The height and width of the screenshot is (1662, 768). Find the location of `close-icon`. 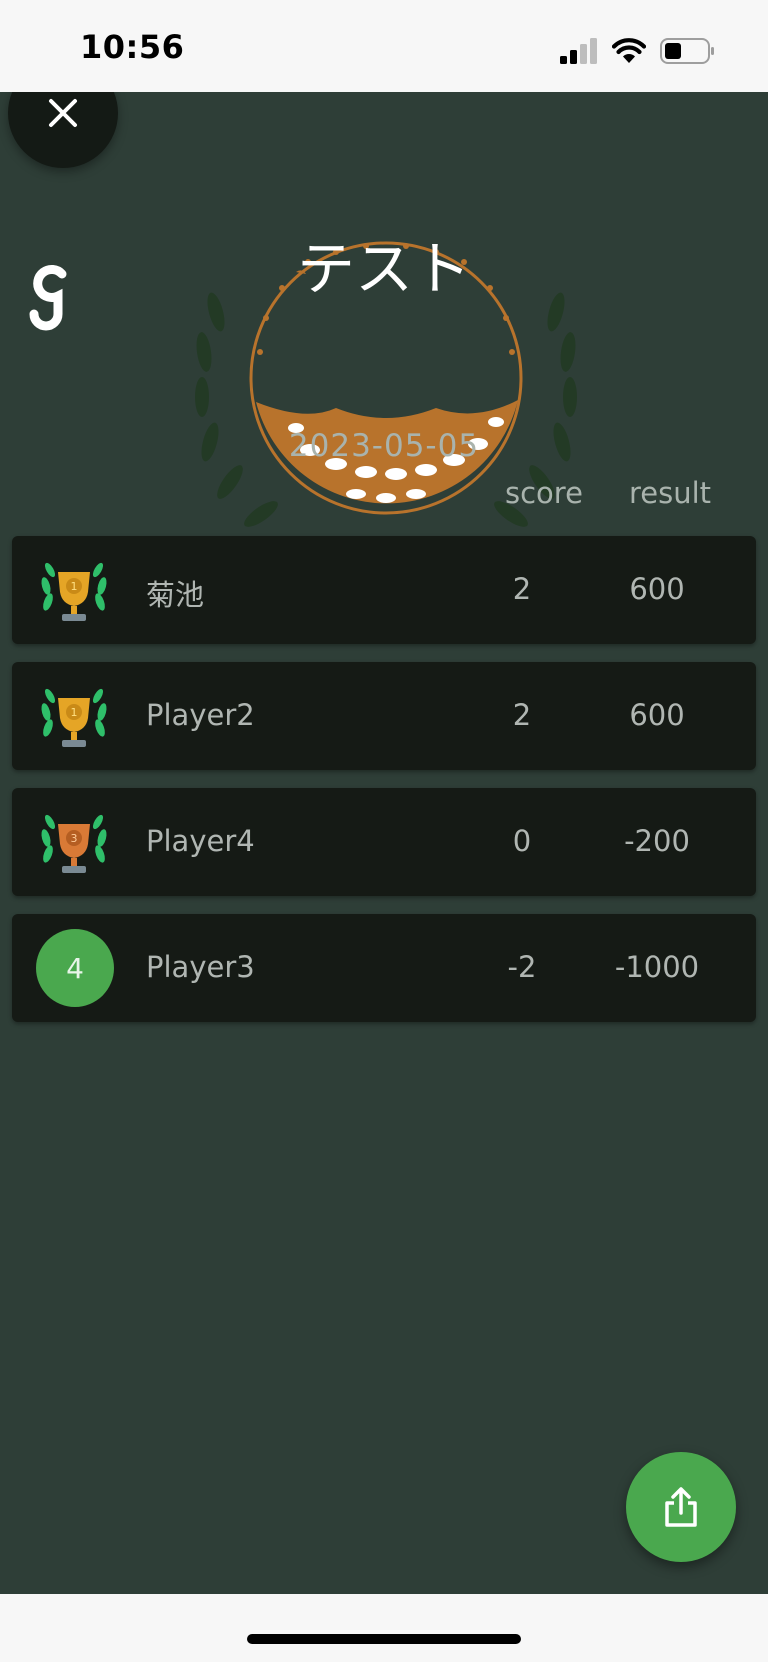

close-icon is located at coordinates (63, 113).